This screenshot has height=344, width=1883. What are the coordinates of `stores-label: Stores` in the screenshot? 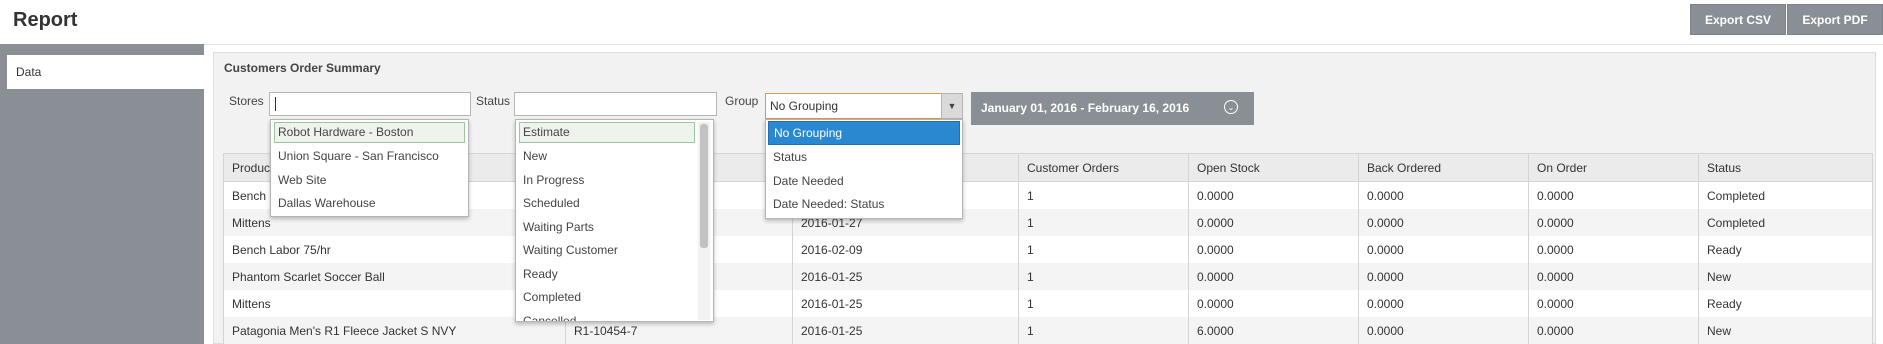 It's located at (246, 101).